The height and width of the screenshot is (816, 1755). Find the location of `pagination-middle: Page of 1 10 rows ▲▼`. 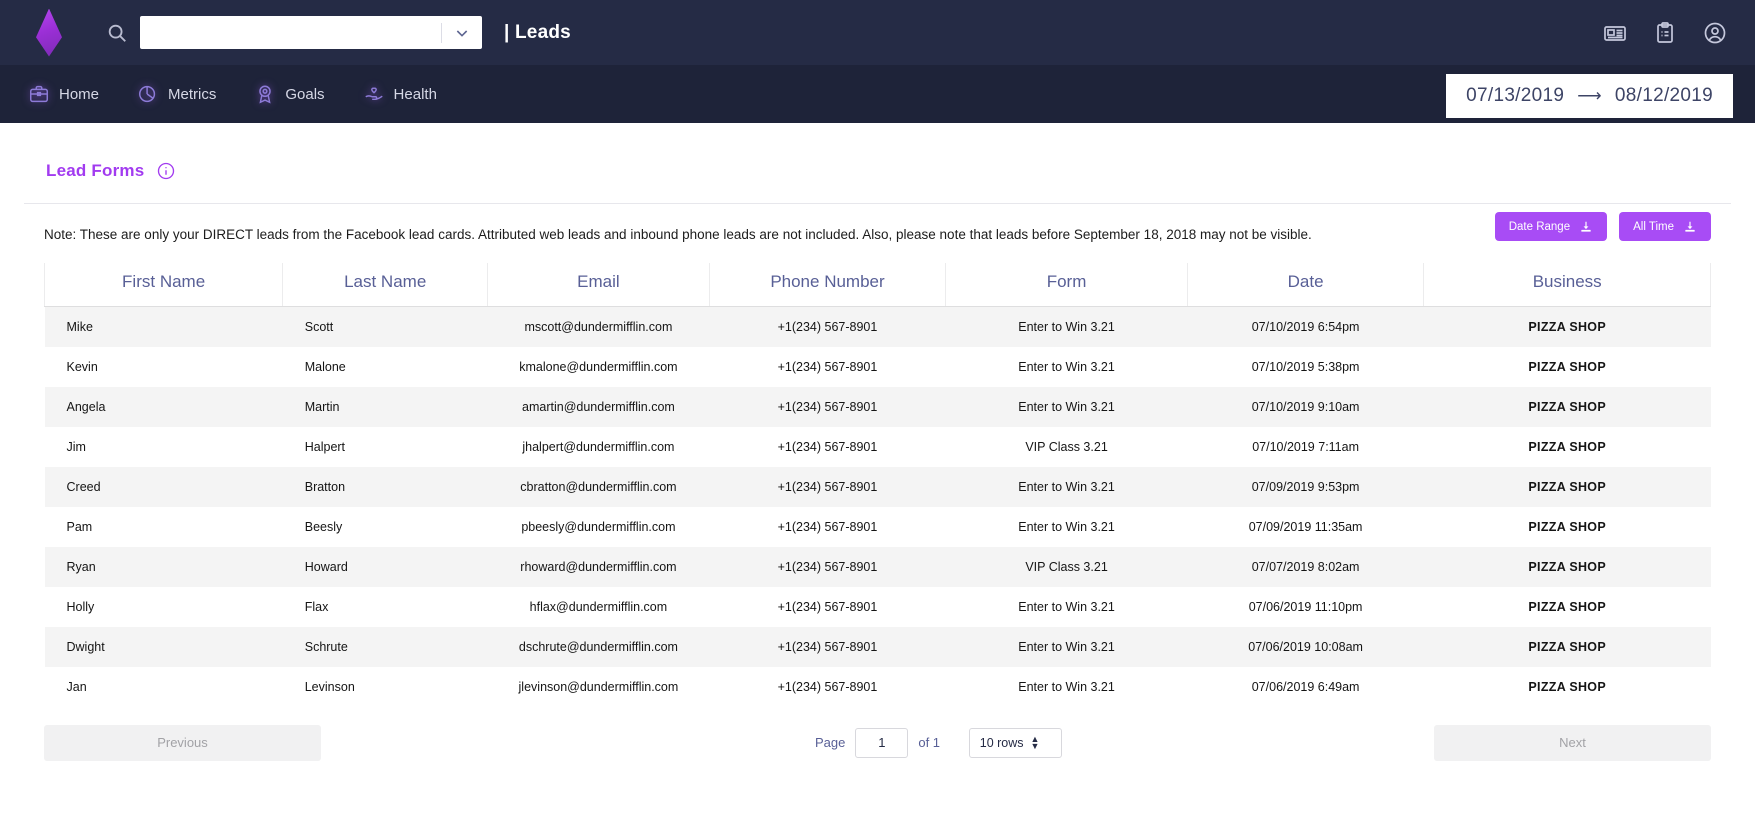

pagination-middle: Page of 1 10 rows ▲▼ is located at coordinates (877, 742).